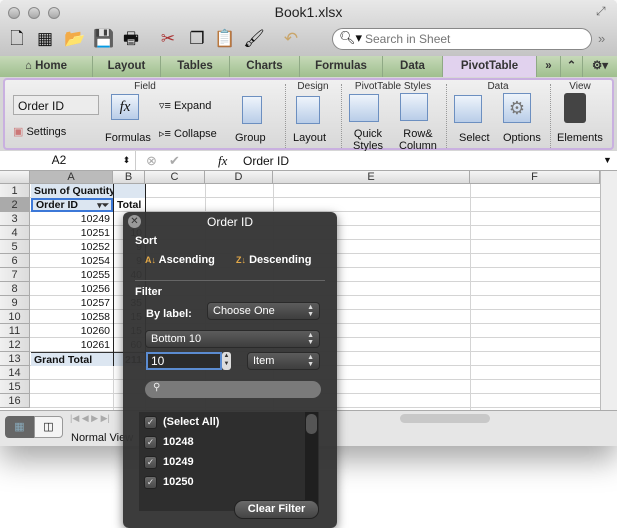 The width and height of the screenshot is (617, 528). I want to click on list-item: ✓ 10249, so click(221, 463).